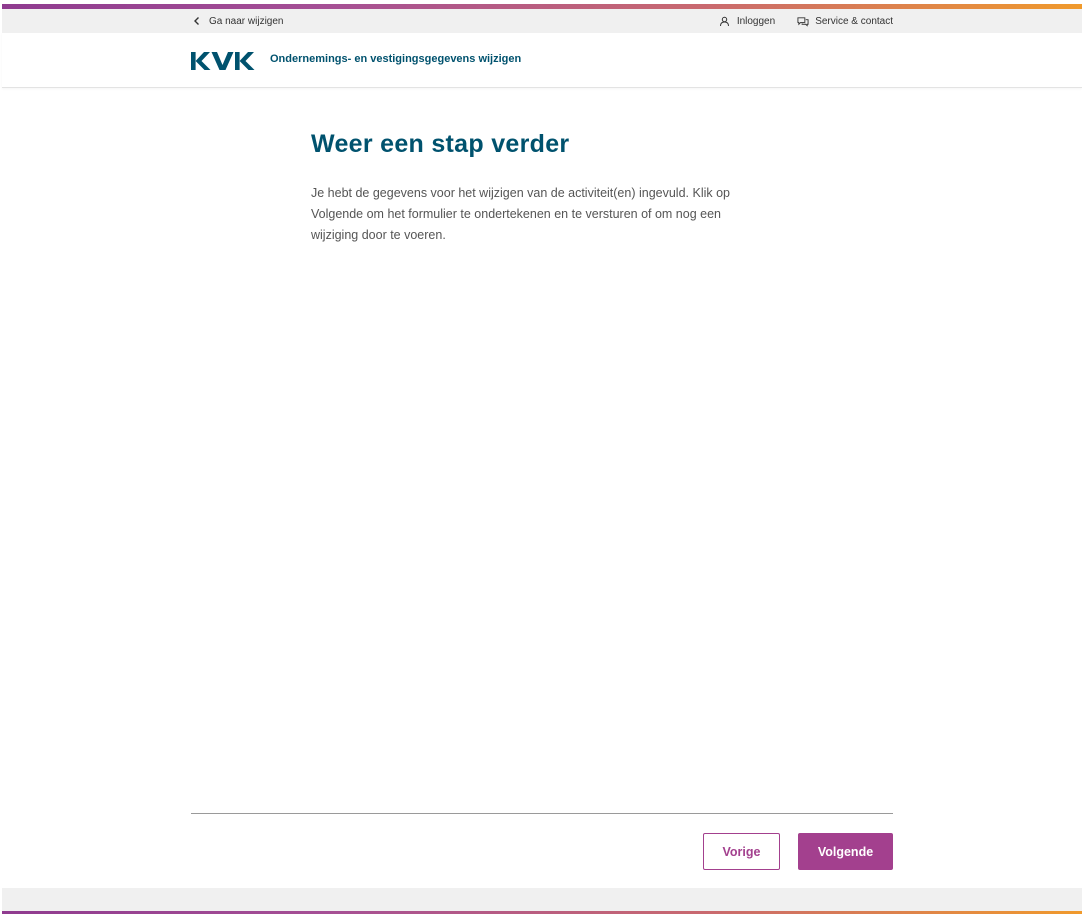 The image size is (1082, 914). Describe the element at coordinates (440, 144) in the screenshot. I see `main-heading: Weer een stap verder` at that location.